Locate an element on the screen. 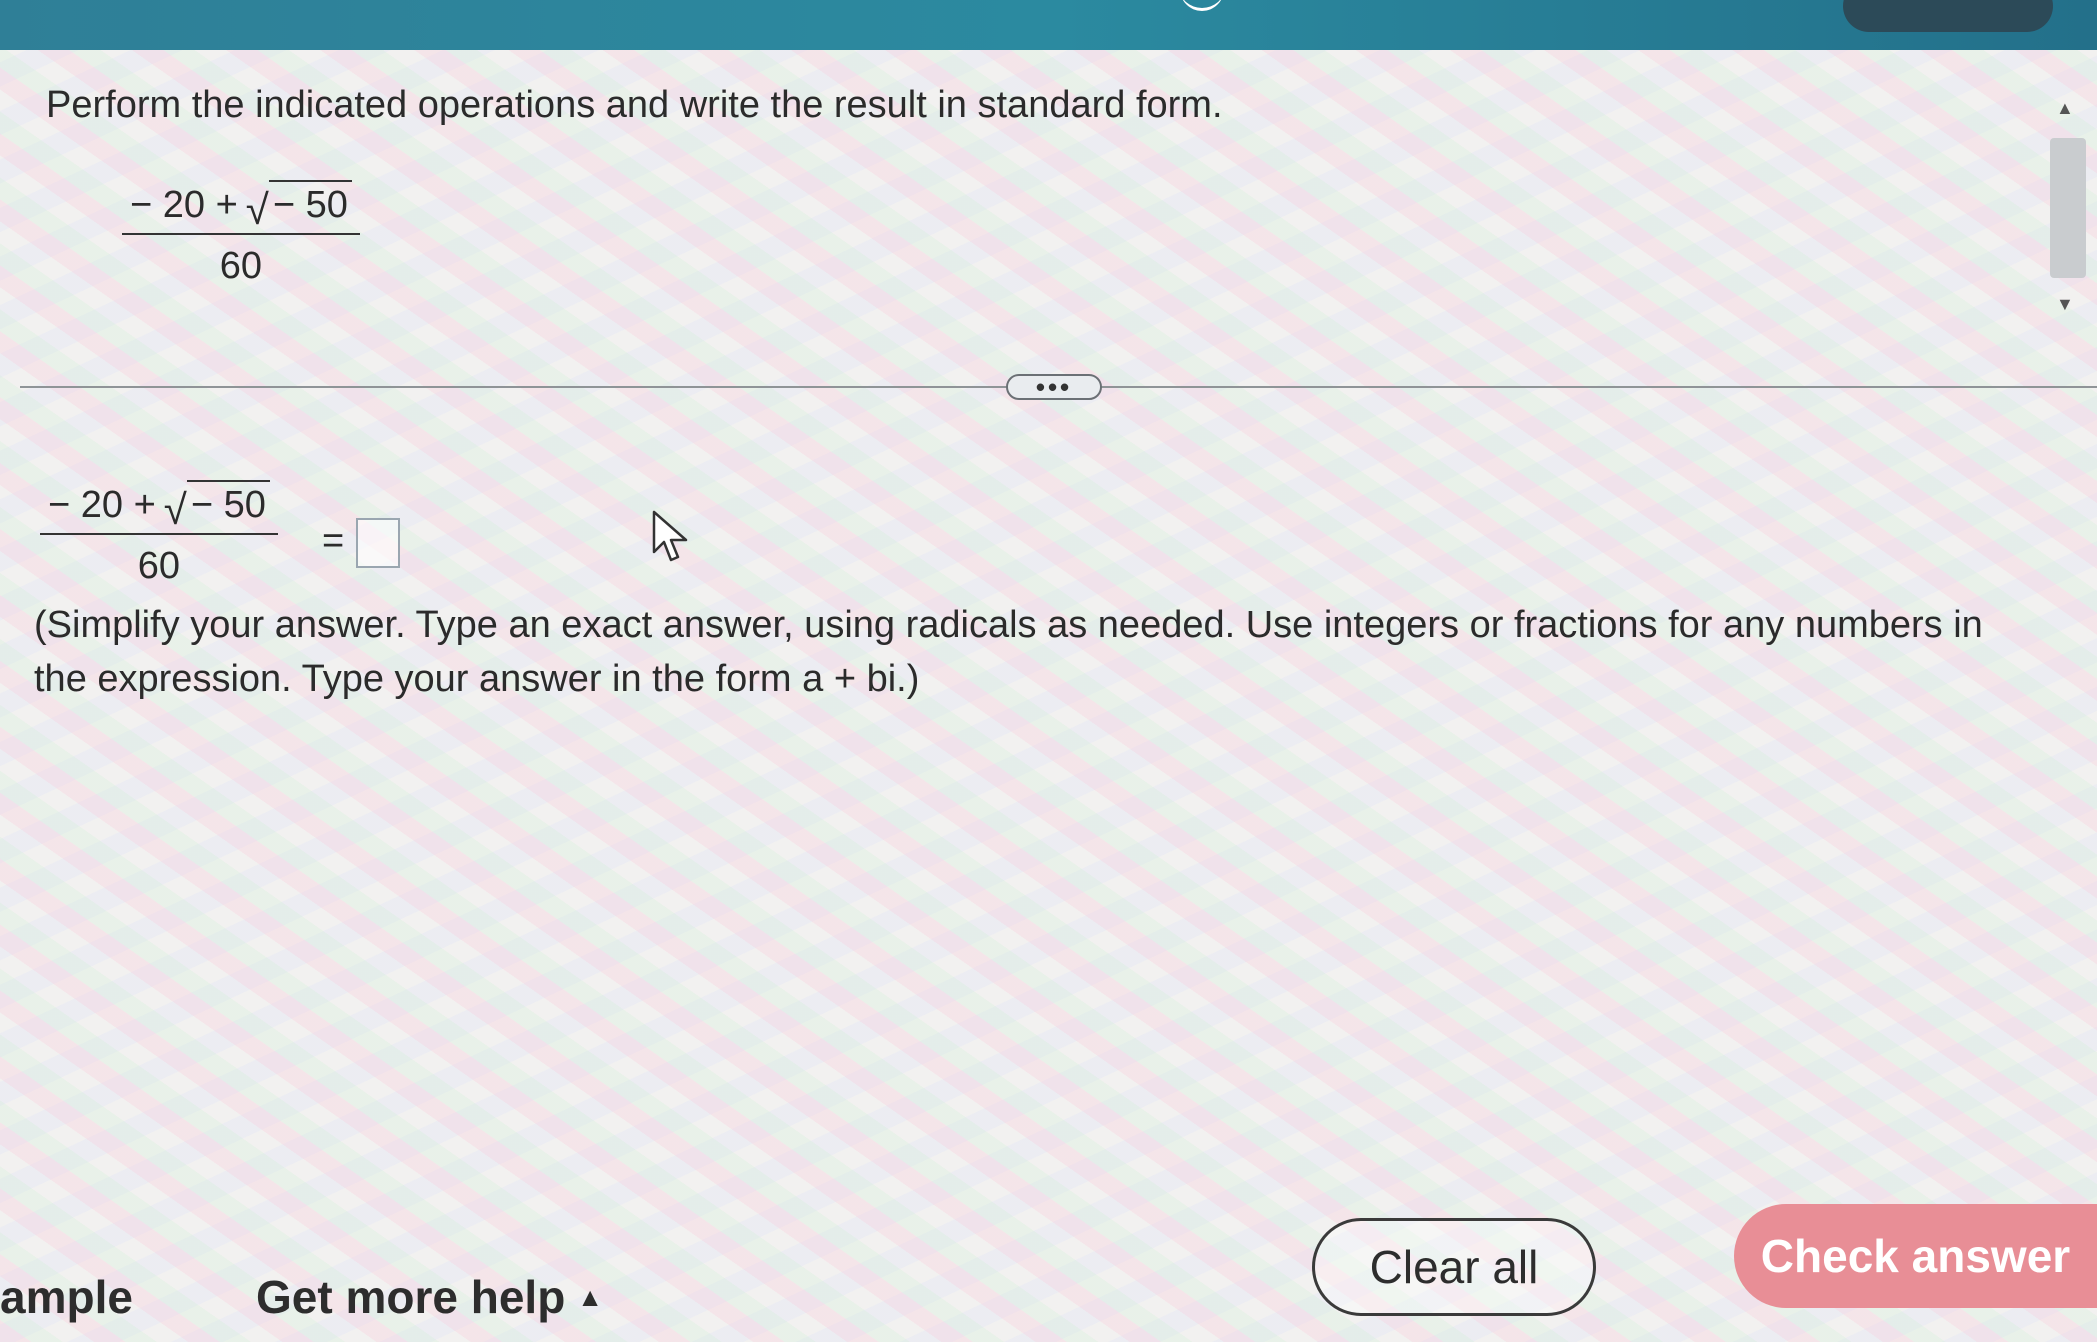 This screenshot has height=1342, width=2097. equals-sign: = is located at coordinates (333, 541).